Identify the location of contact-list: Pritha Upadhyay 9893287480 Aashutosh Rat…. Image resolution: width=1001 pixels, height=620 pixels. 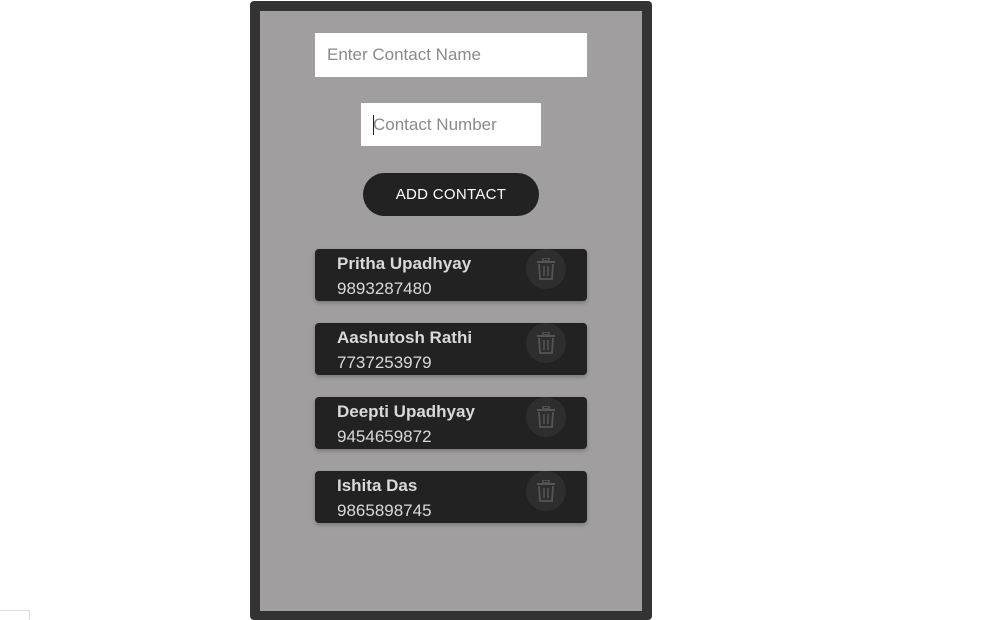
(451, 397).